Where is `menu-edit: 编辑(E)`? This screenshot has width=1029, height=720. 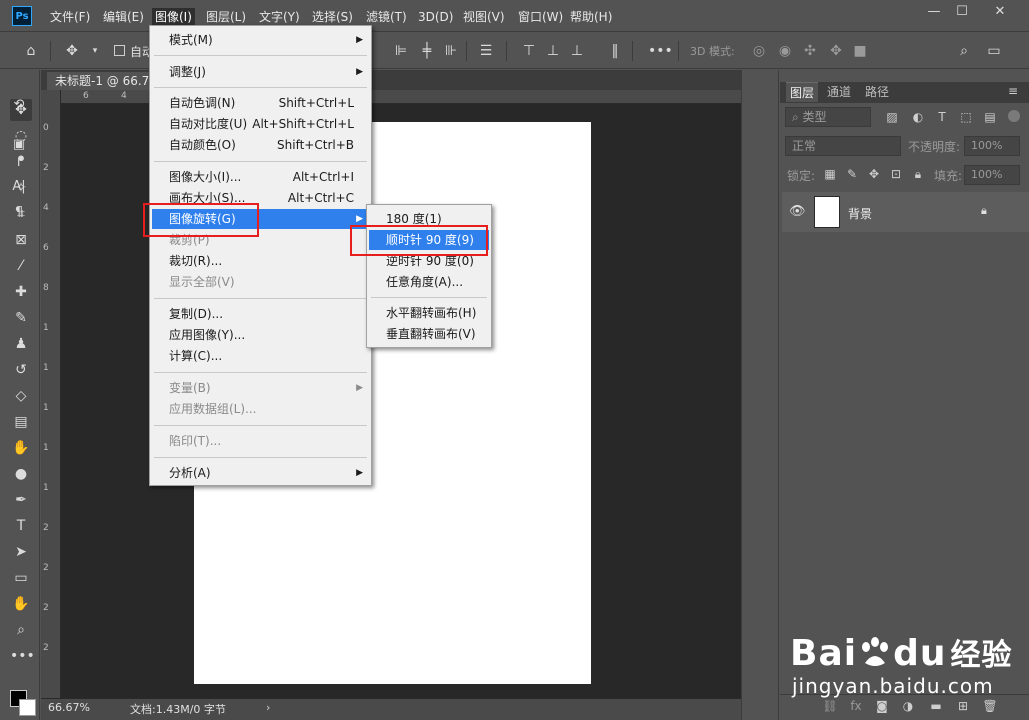 menu-edit: 编辑(E) is located at coordinates (123, 17).